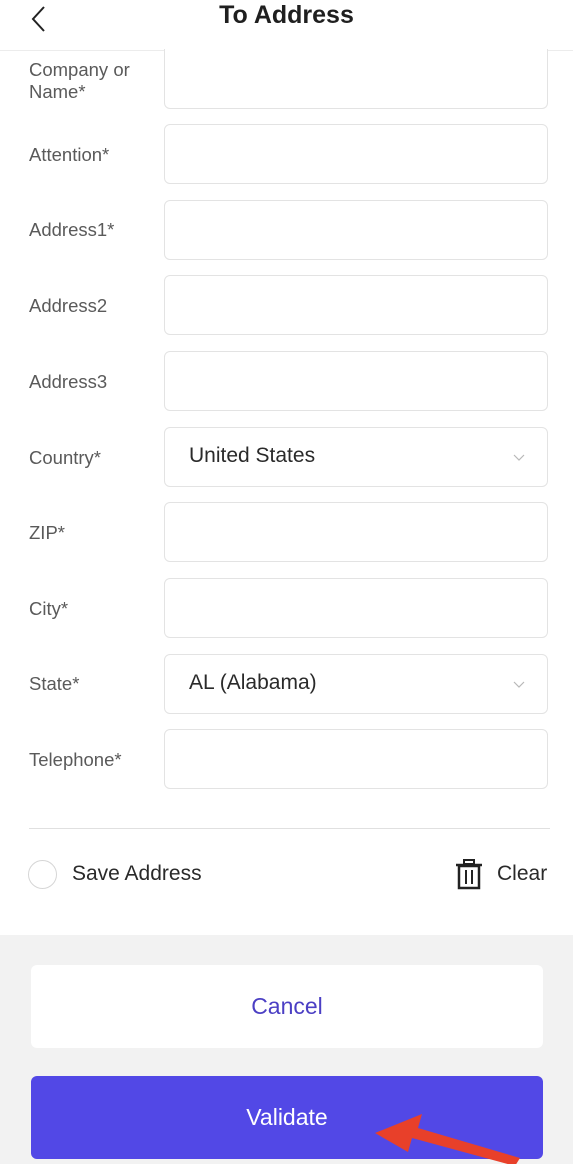 The height and width of the screenshot is (1164, 573). Describe the element at coordinates (356, 305) in the screenshot. I see `address2-input` at that location.